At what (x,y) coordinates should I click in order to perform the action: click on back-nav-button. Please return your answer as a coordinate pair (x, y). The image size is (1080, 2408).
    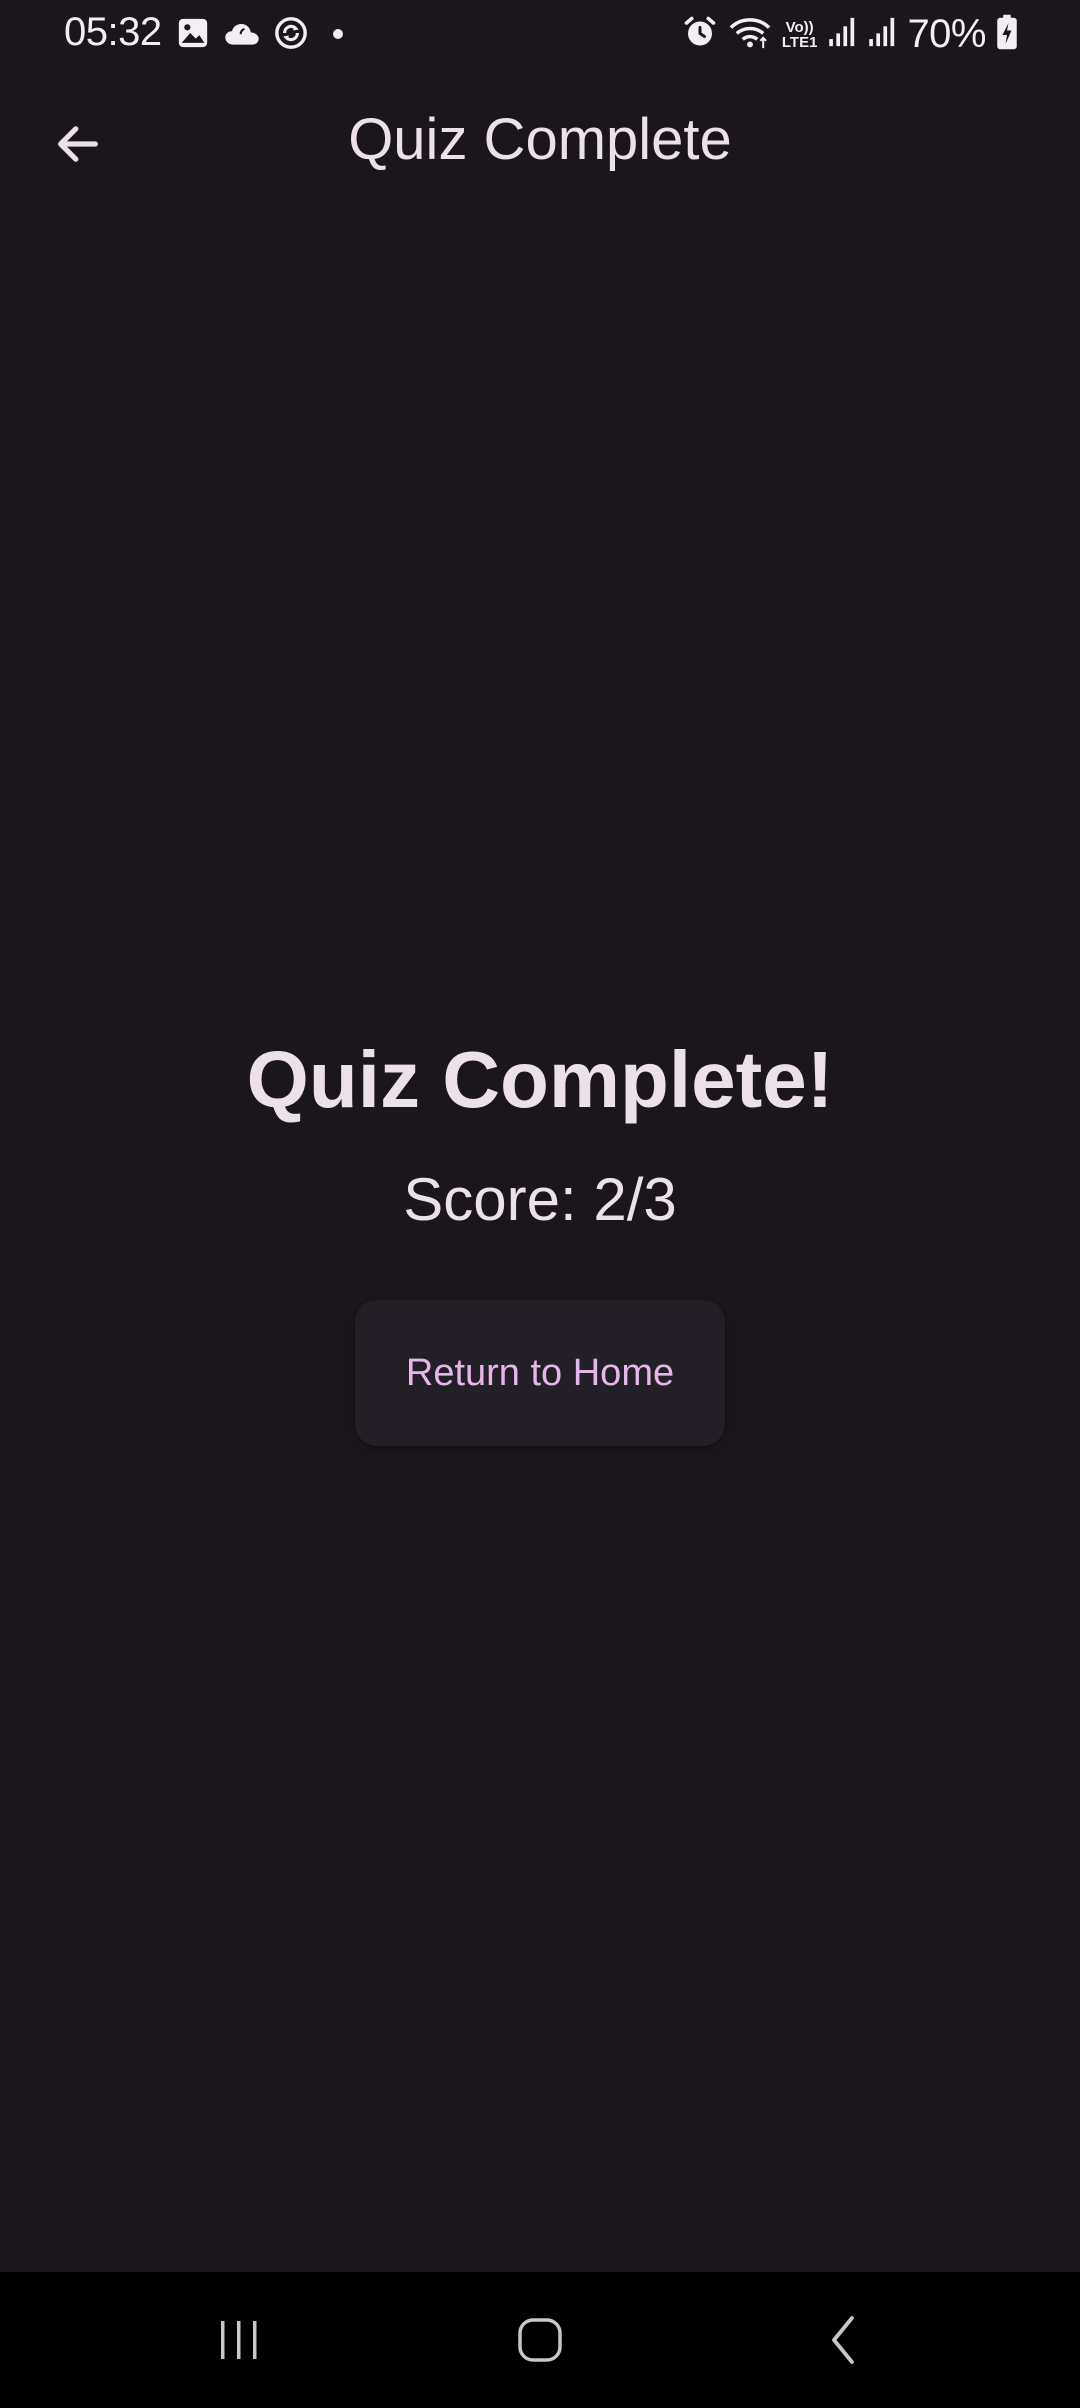
    Looking at the image, I should click on (844, 2340).